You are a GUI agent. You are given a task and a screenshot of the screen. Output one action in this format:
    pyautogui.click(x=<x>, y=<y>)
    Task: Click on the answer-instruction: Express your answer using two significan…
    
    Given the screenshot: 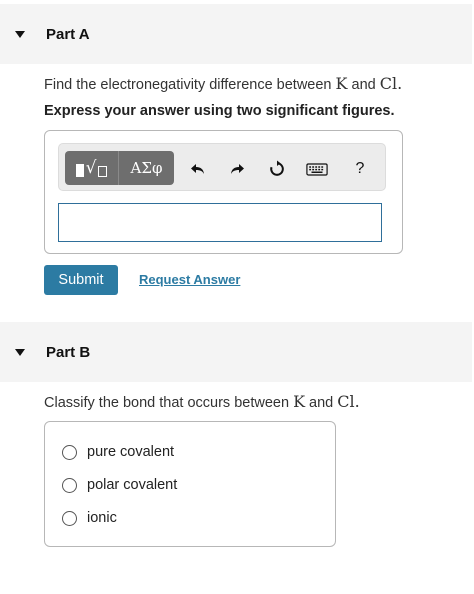 What is the action you would take?
    pyautogui.click(x=219, y=111)
    